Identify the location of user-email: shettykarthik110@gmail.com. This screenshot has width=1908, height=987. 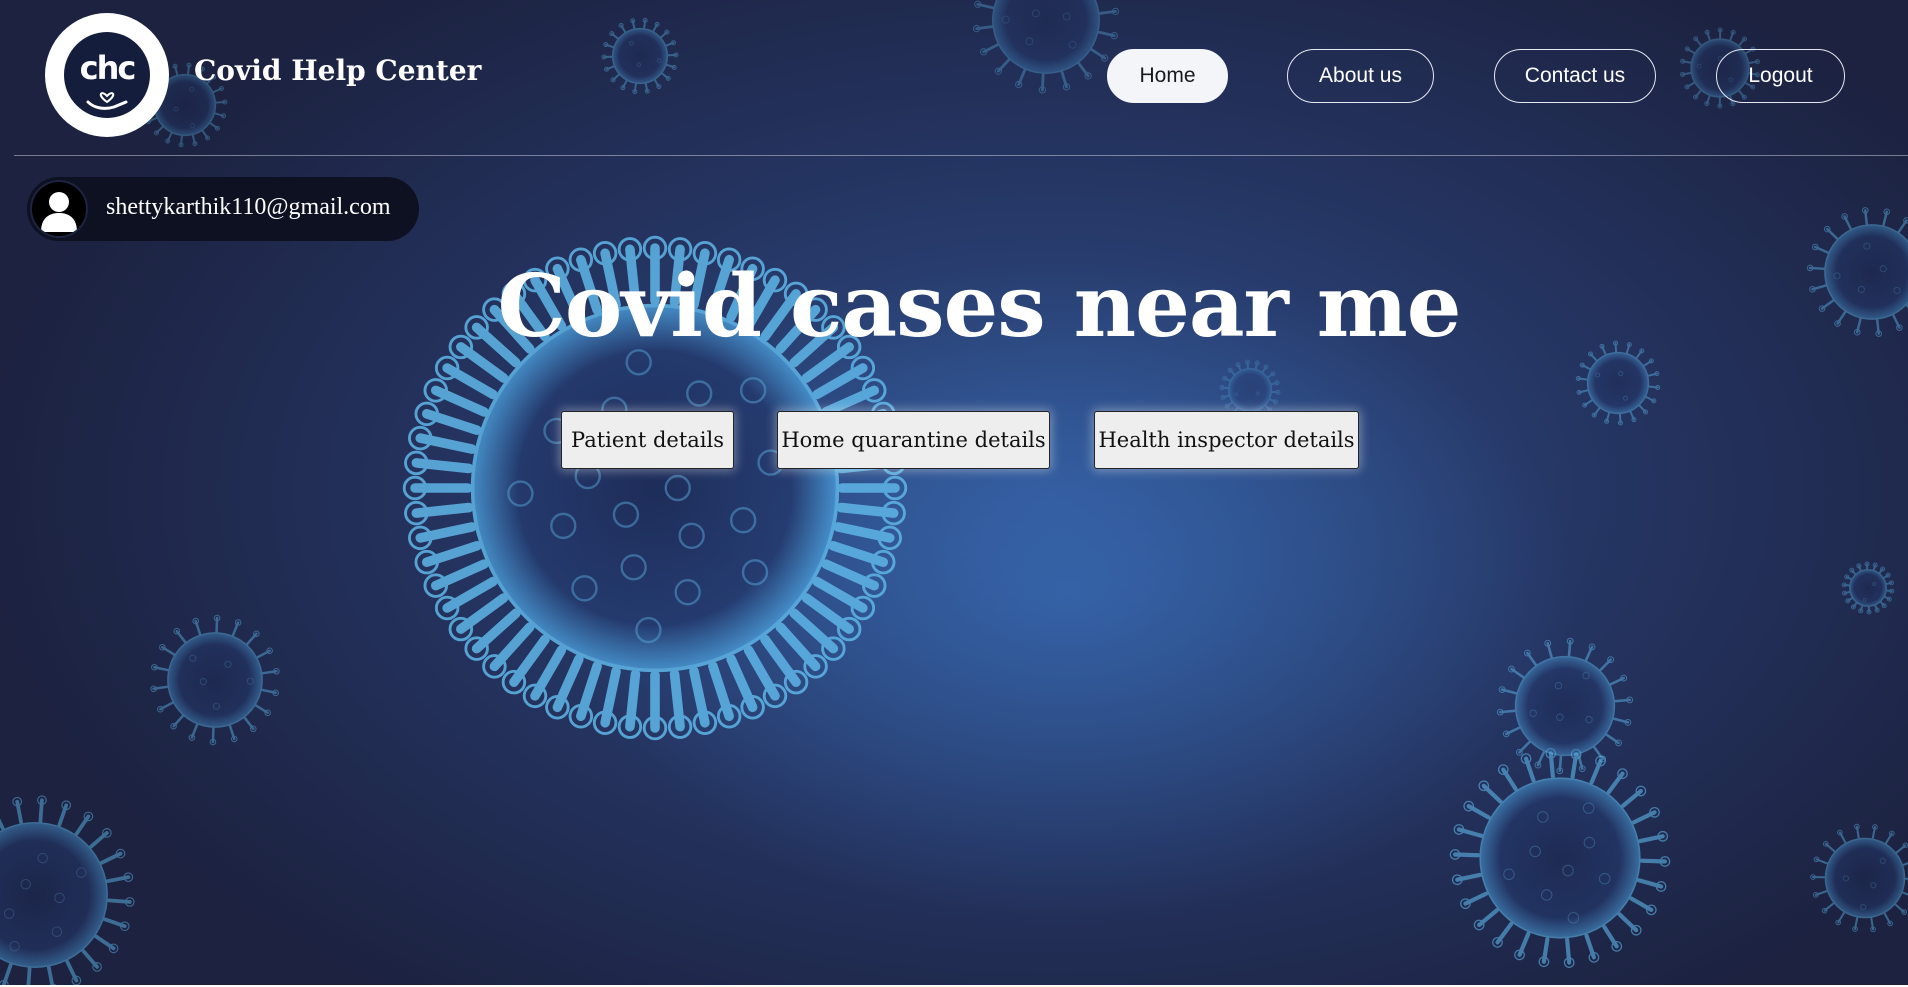
(248, 207).